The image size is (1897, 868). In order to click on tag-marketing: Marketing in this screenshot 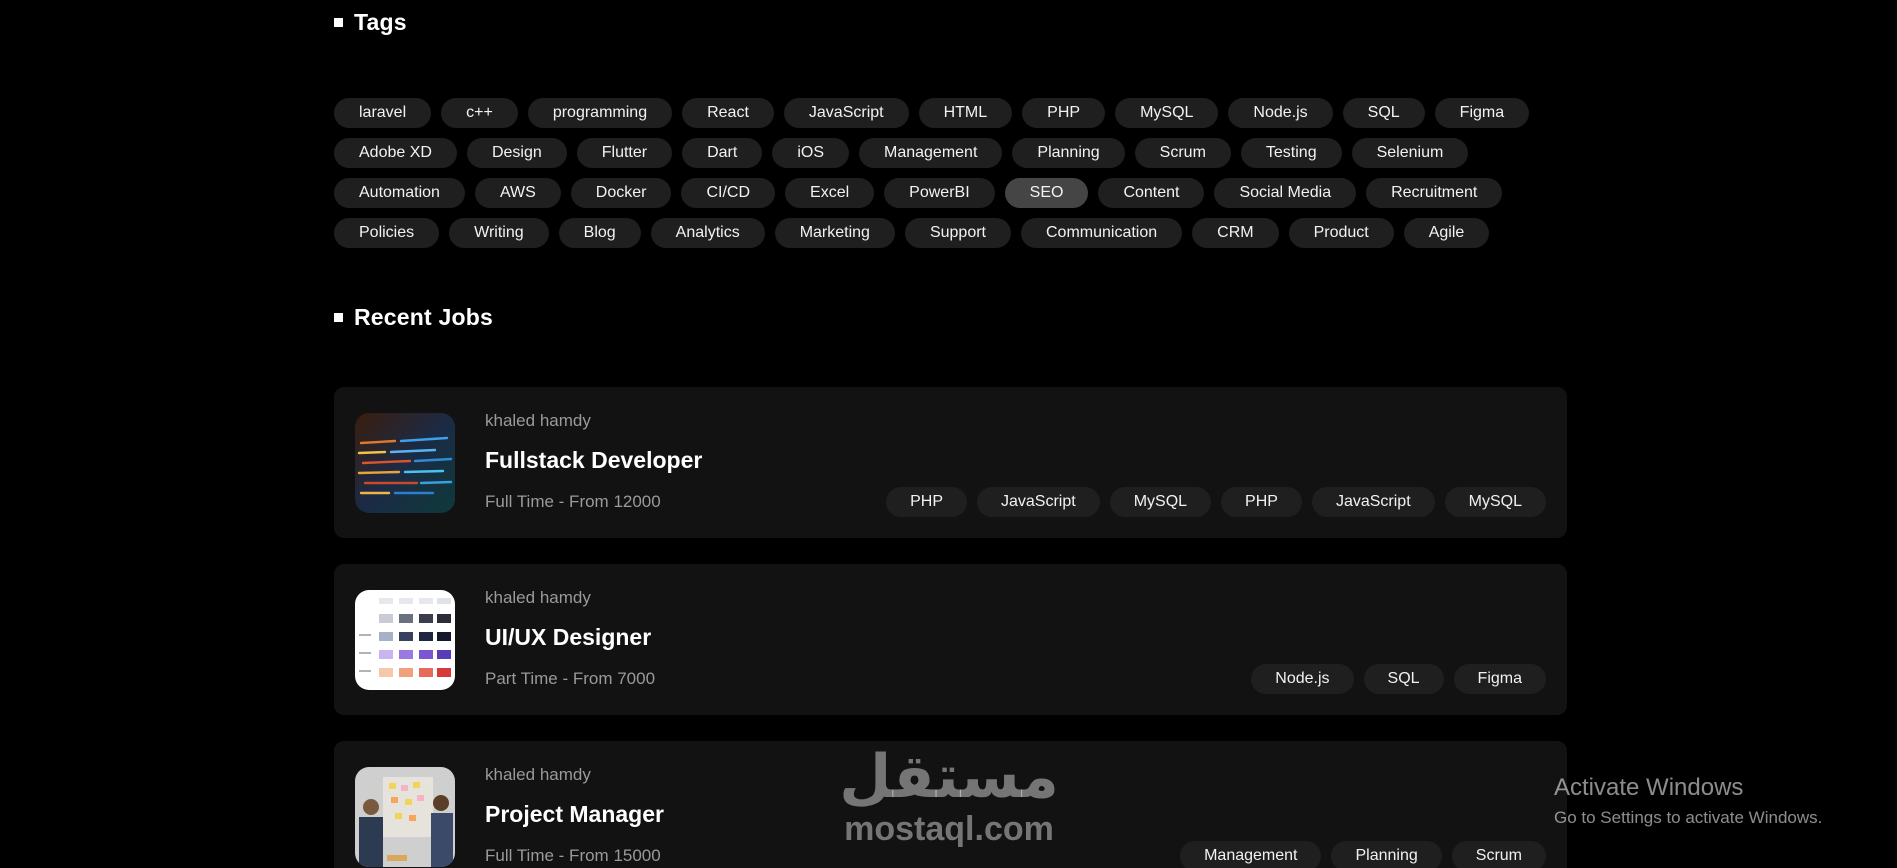, I will do `click(834, 233)`.